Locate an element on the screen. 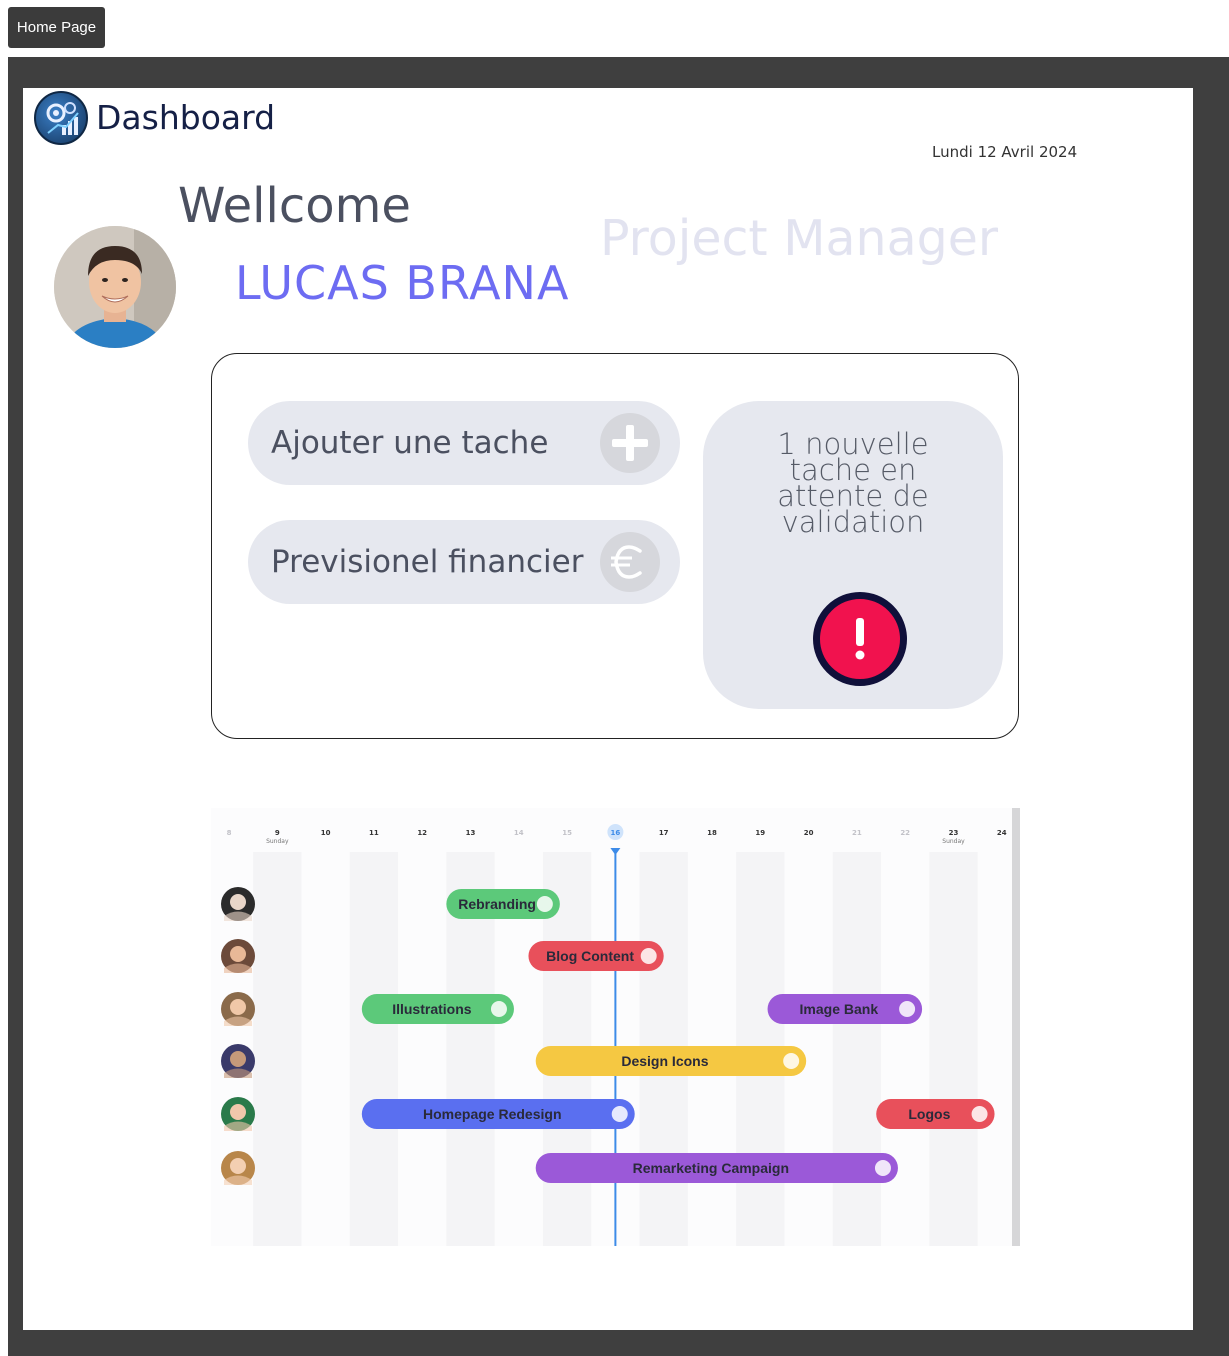 The image size is (1229, 1356). dashboard-logo-icon is located at coordinates (61, 118).